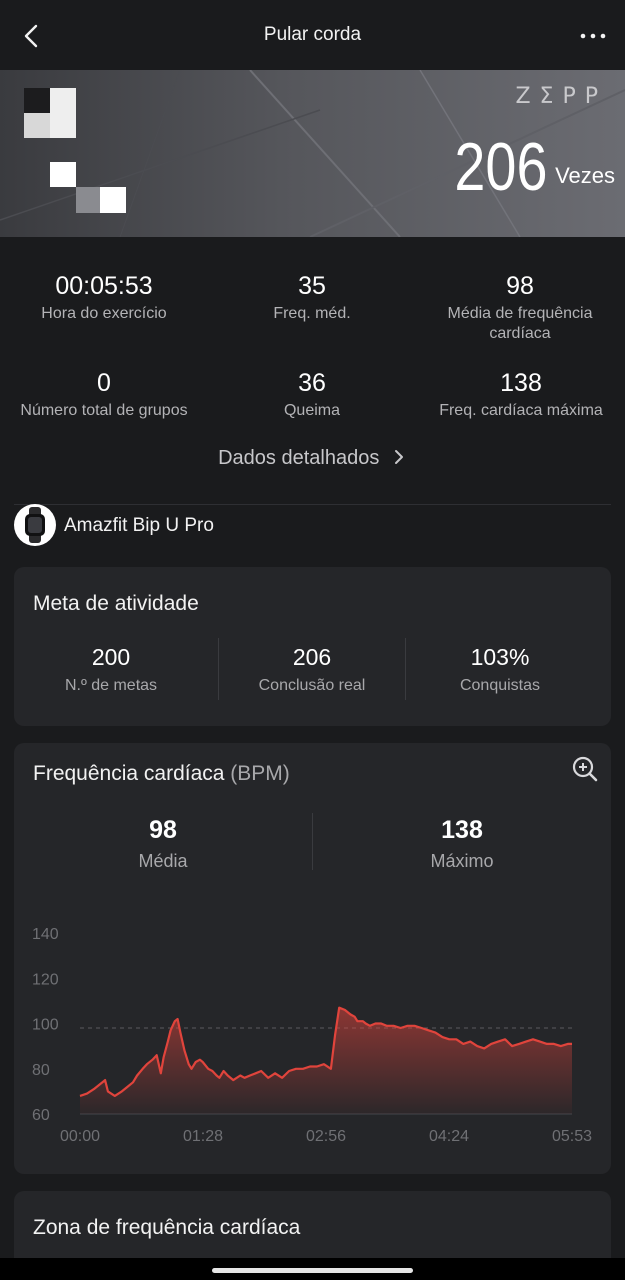 Image resolution: width=625 pixels, height=1280 pixels. I want to click on jump-count-unit: Vezes, so click(585, 175).